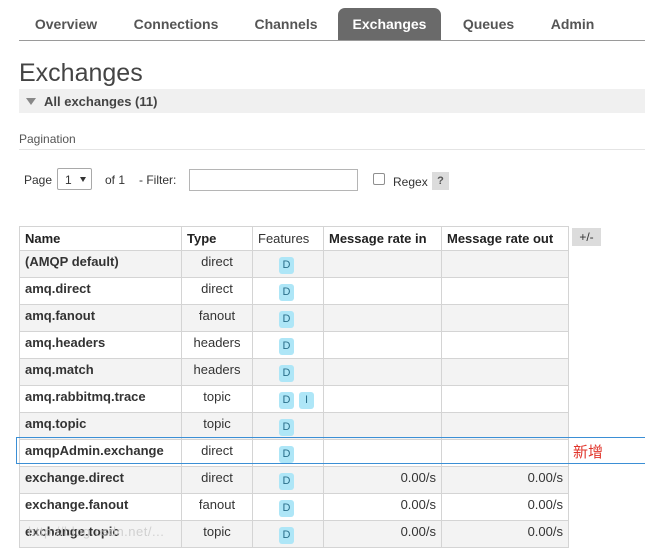 The width and height of the screenshot is (645, 557). What do you see at coordinates (100, 264) in the screenshot?
I see `exchange-name-link: (AMQP default)` at bounding box center [100, 264].